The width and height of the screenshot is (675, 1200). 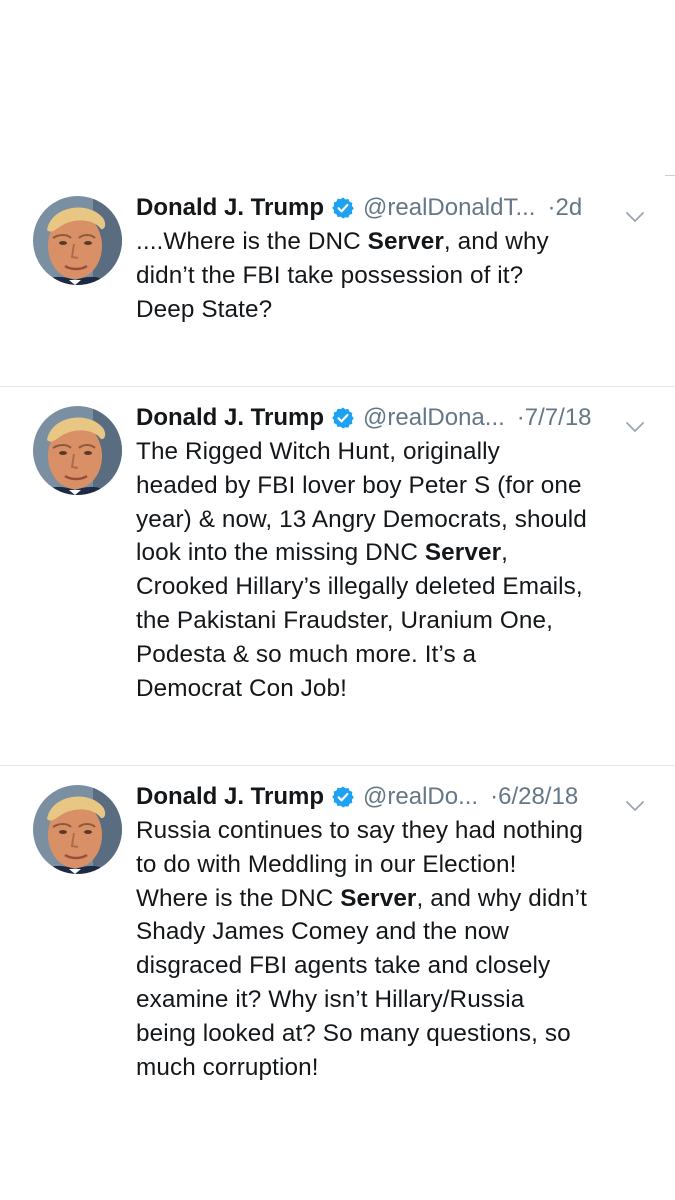 I want to click on tweet-timestamp: 6/28/18, so click(x=538, y=797).